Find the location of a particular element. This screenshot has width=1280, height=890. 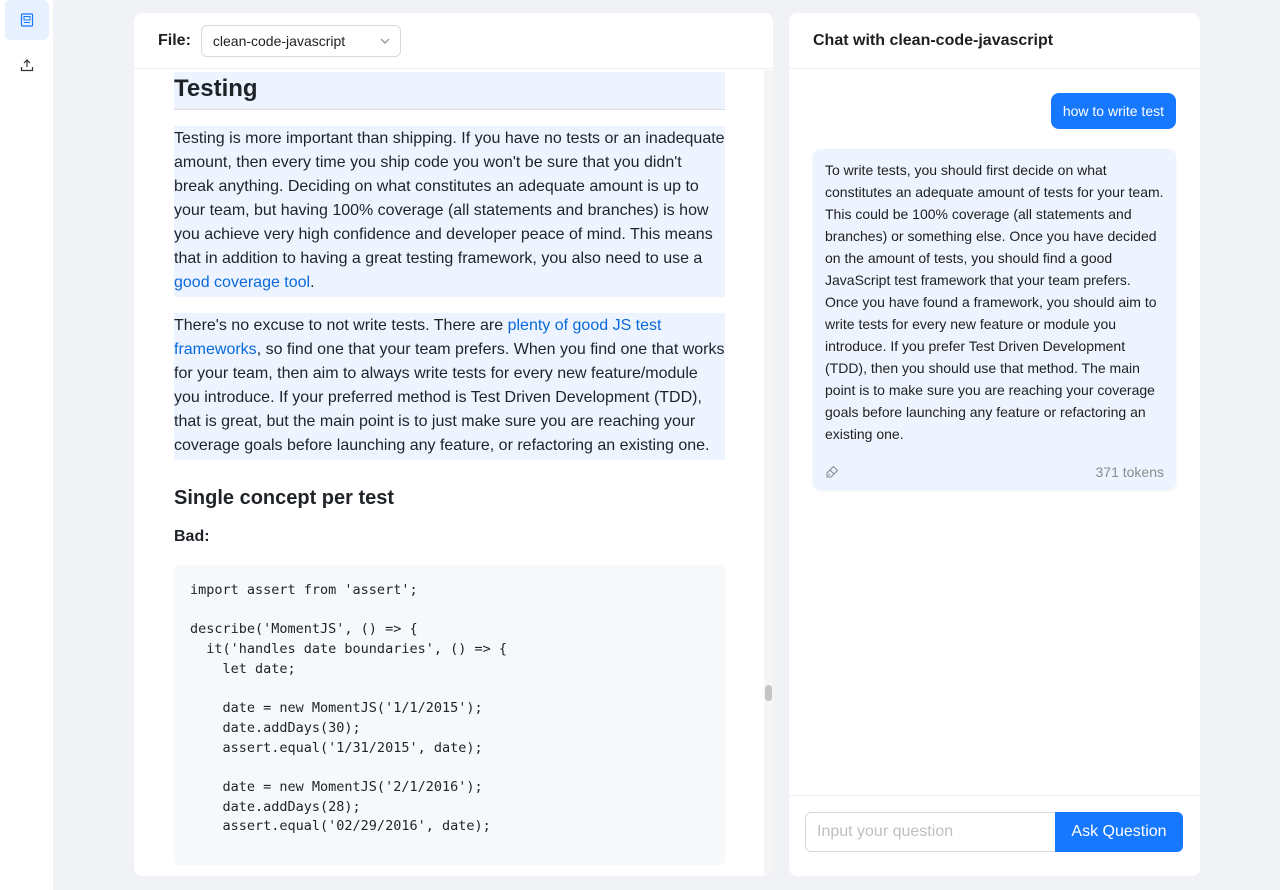

bad-example-label: Bad: is located at coordinates (192, 536).